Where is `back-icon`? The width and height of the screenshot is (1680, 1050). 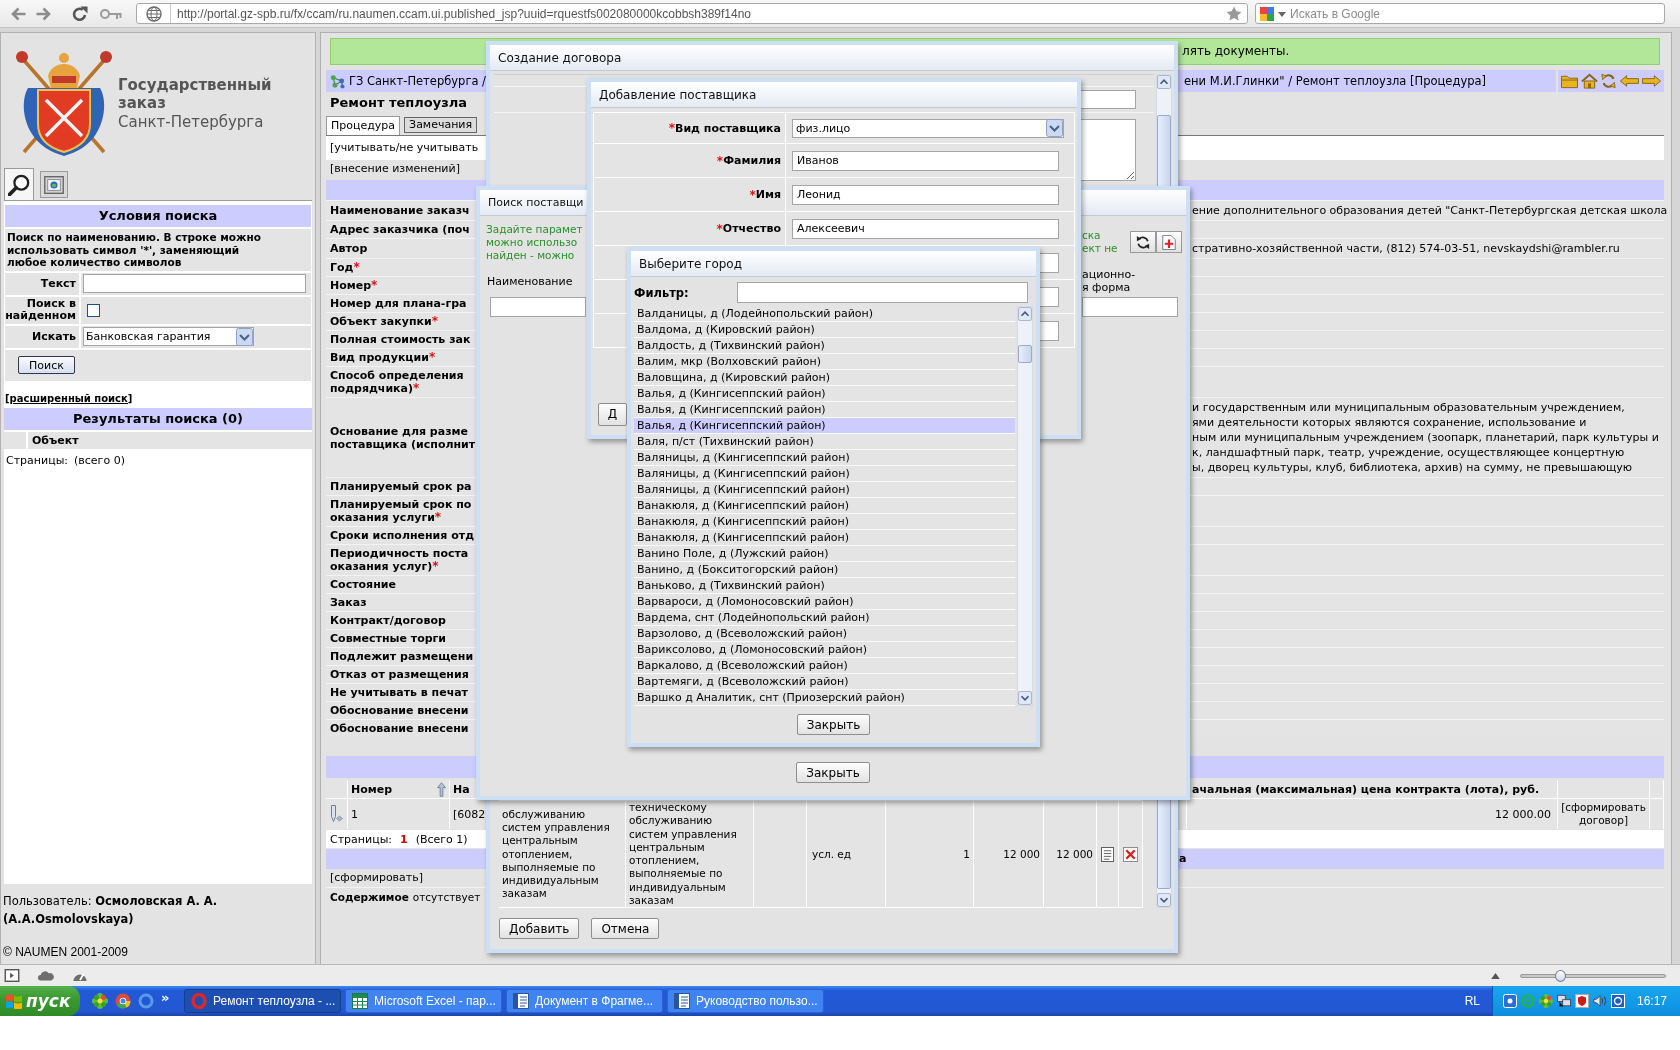
back-icon is located at coordinates (18, 13).